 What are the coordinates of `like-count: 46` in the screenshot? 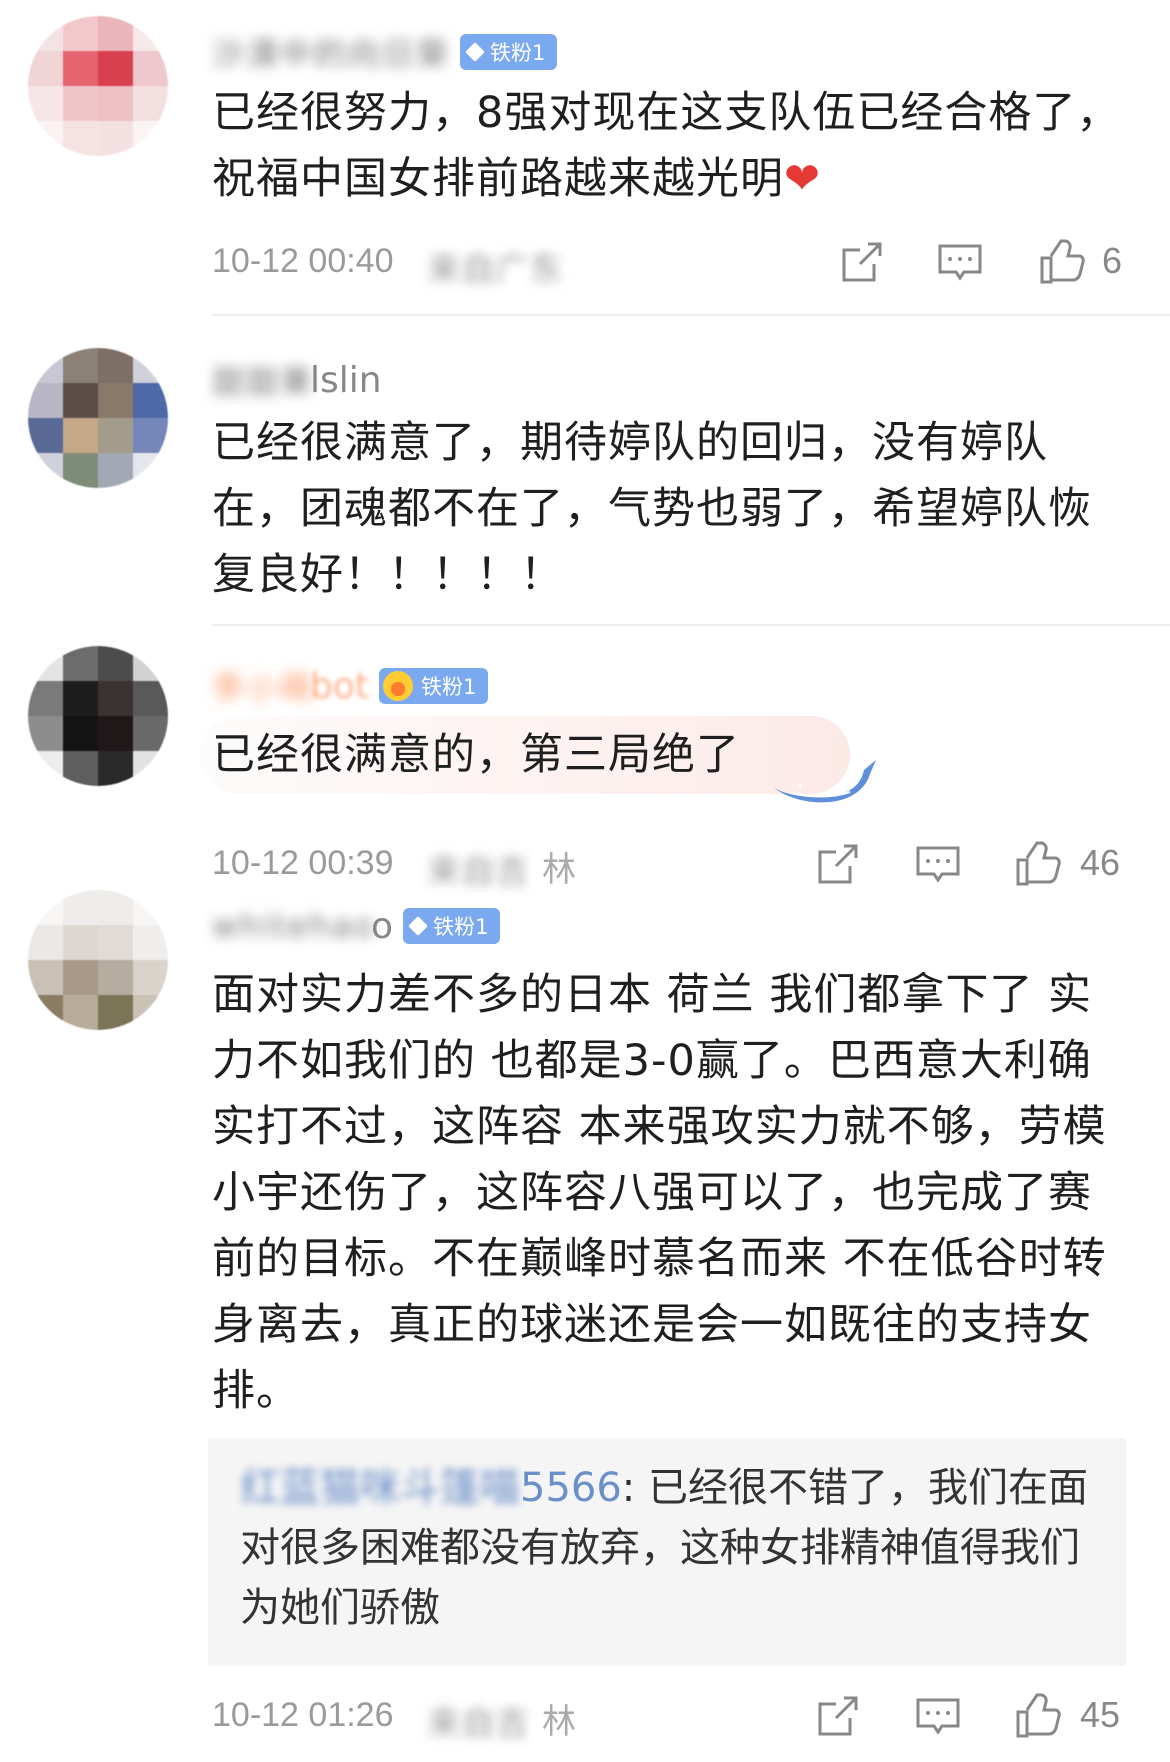 It's located at (1100, 862).